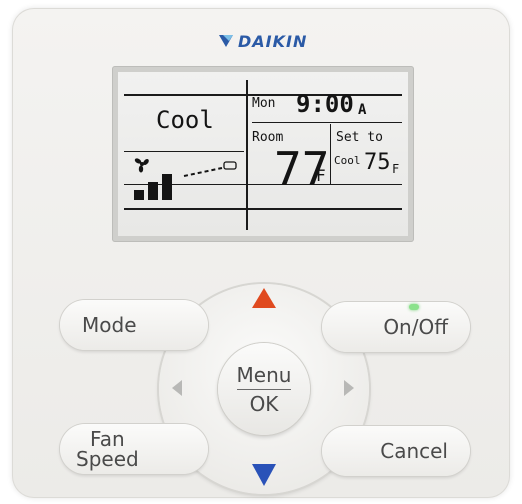 The image size is (522, 504). I want to click on lcd-fan-status, so click(185, 179).